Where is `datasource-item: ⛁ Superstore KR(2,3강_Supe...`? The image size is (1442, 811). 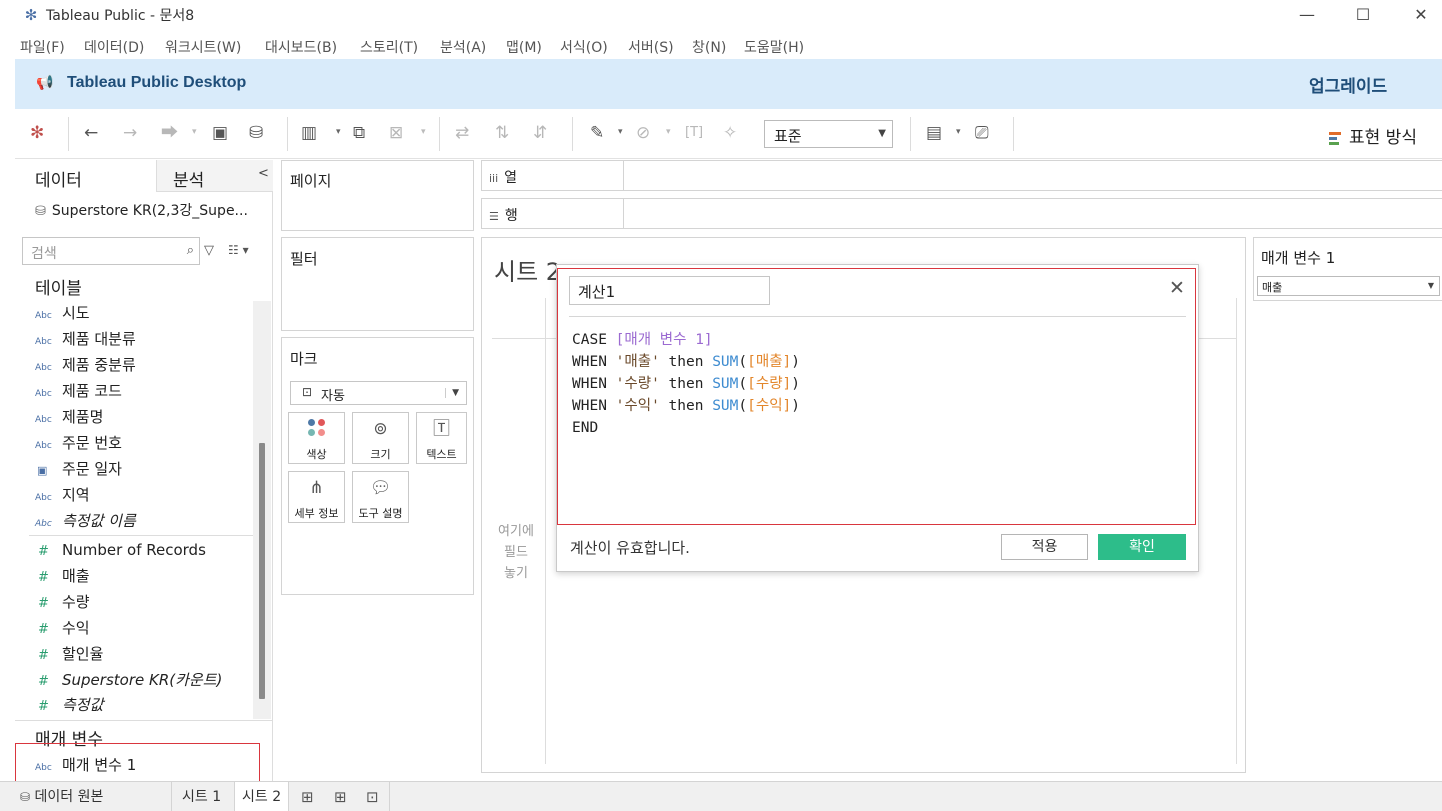 datasource-item: ⛁ Superstore KR(2,3강_Supe... is located at coordinates (141, 210).